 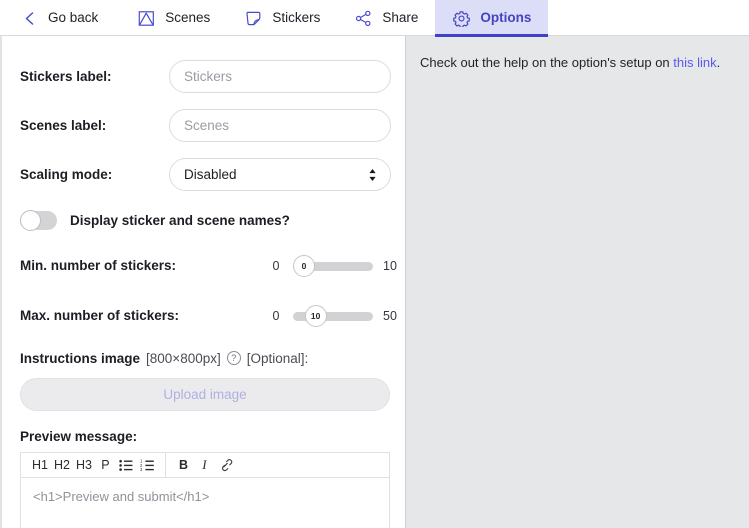 I want to click on stickers-label-caption: Stickers label:, so click(x=66, y=76).